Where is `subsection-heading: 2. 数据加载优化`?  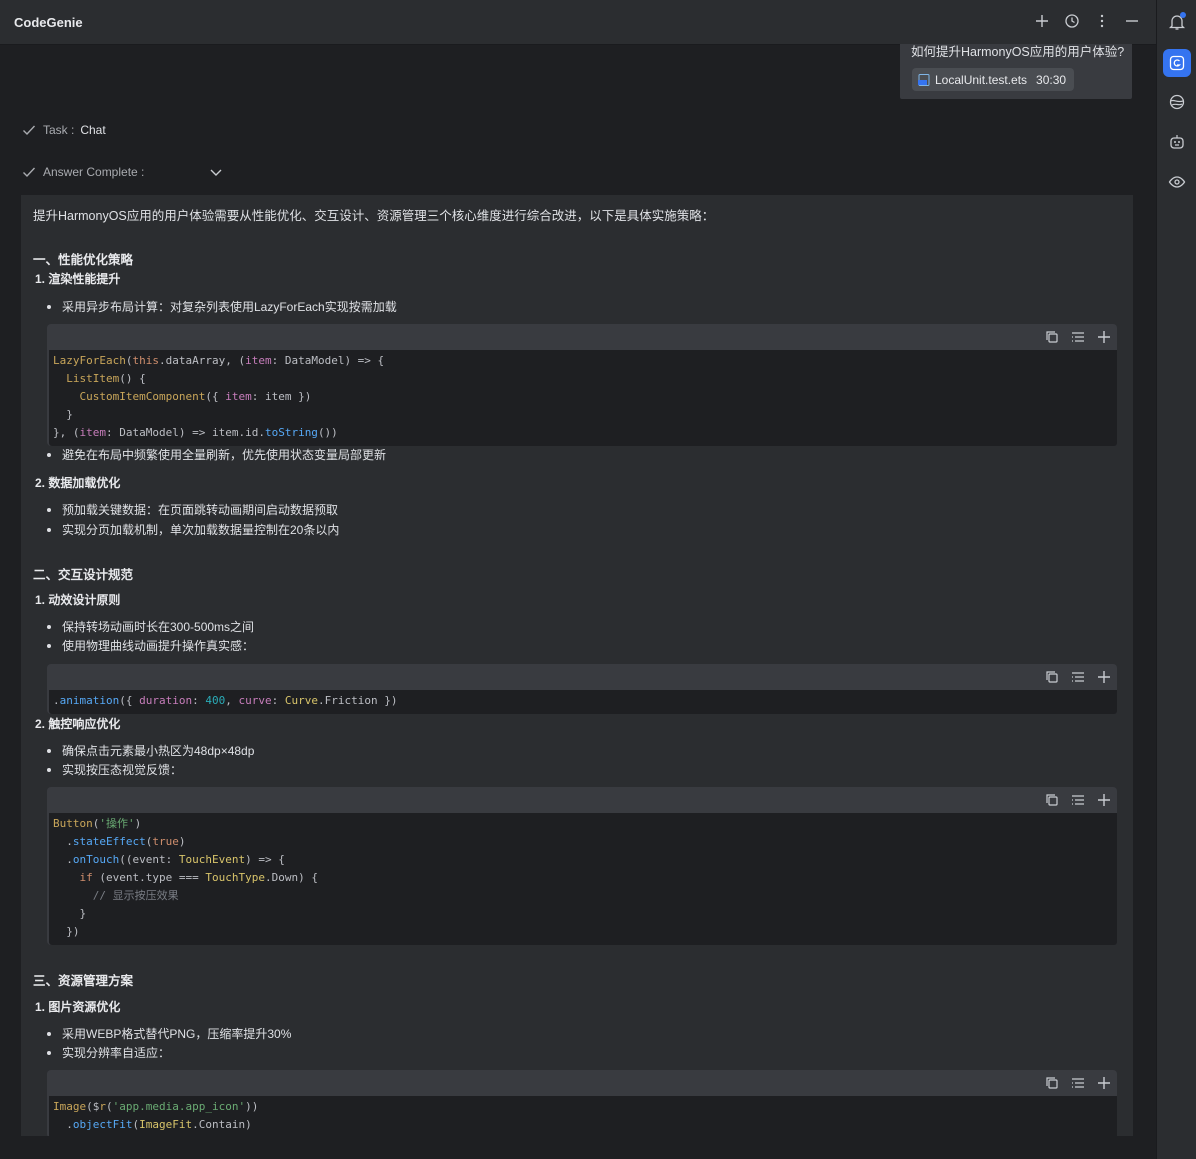 subsection-heading: 2. 数据加载优化 is located at coordinates (78, 483).